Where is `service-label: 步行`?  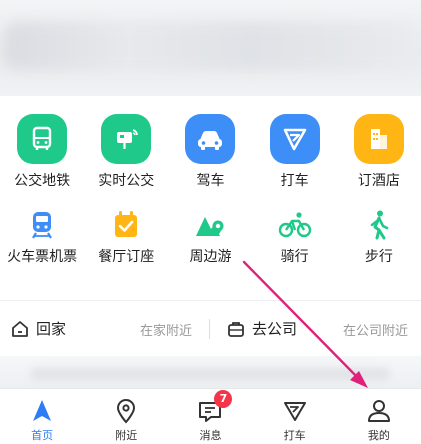
service-label: 步行 is located at coordinates (378, 257).